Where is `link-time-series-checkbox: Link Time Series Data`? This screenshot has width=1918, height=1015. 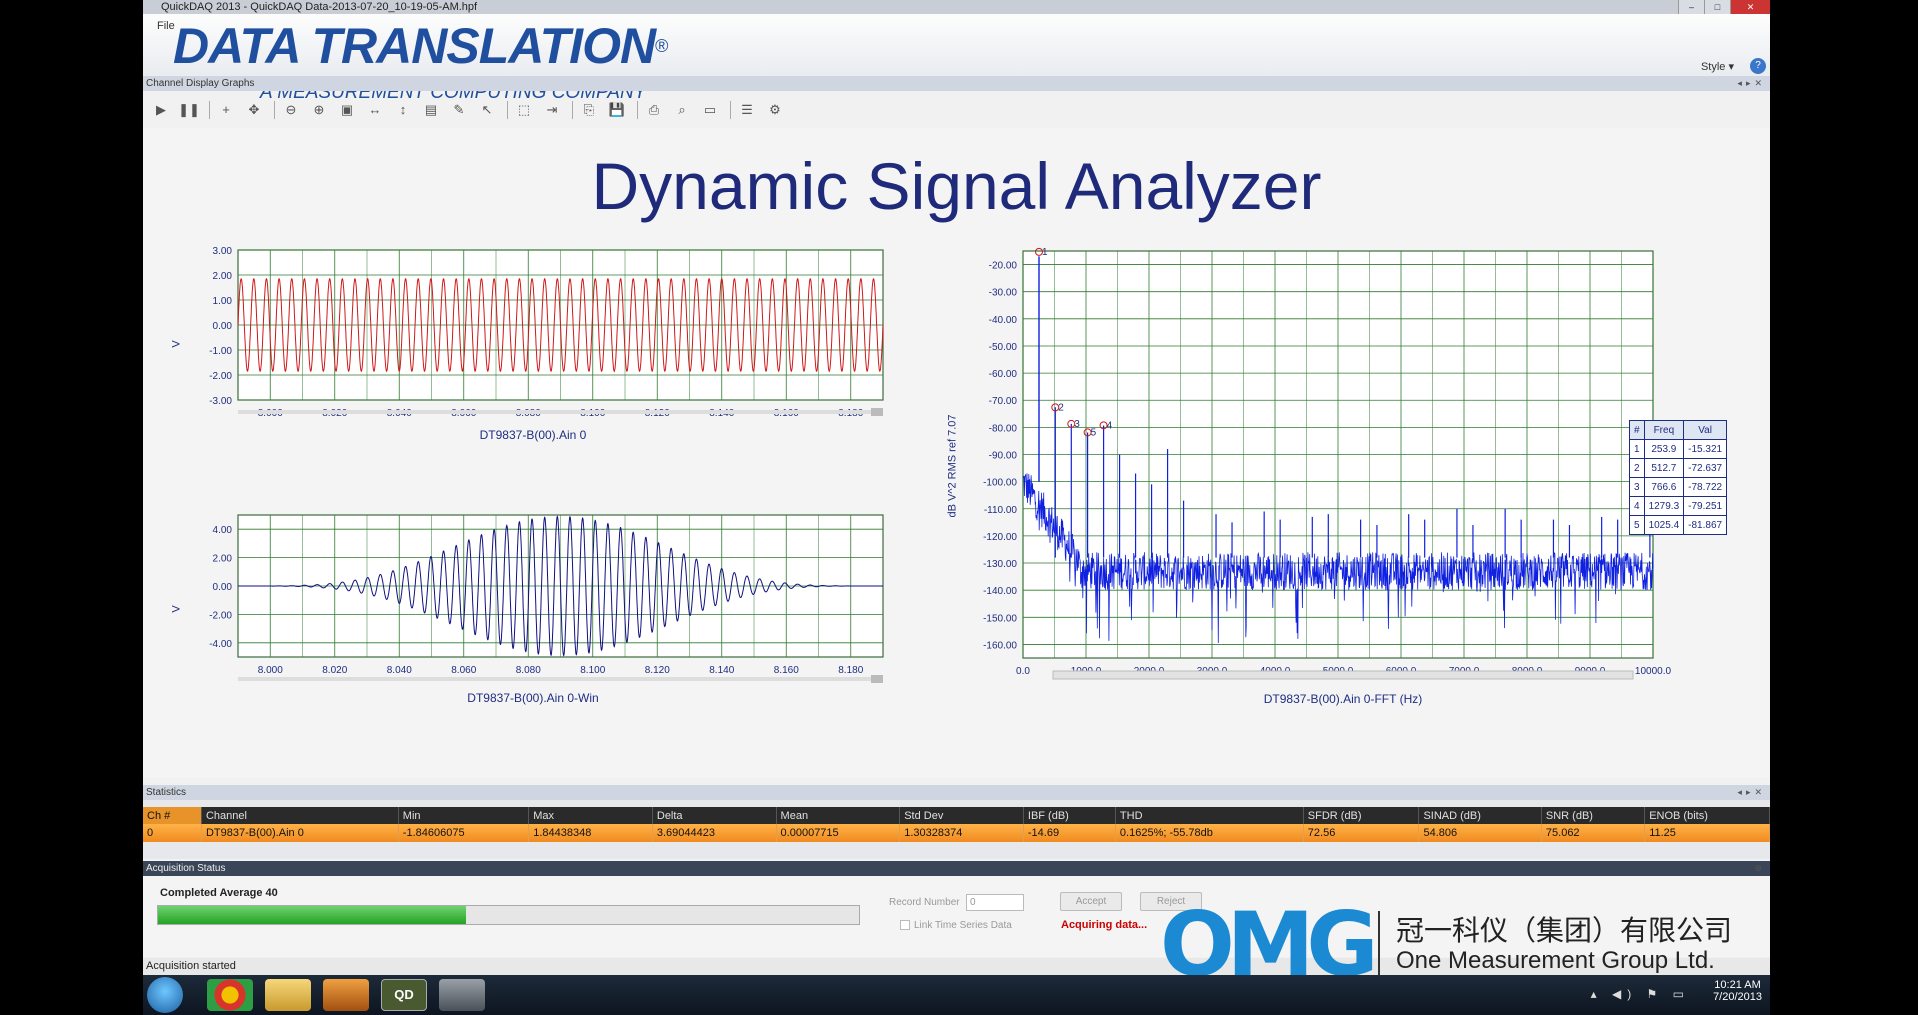
link-time-series-checkbox: Link Time Series Data is located at coordinates (956, 925).